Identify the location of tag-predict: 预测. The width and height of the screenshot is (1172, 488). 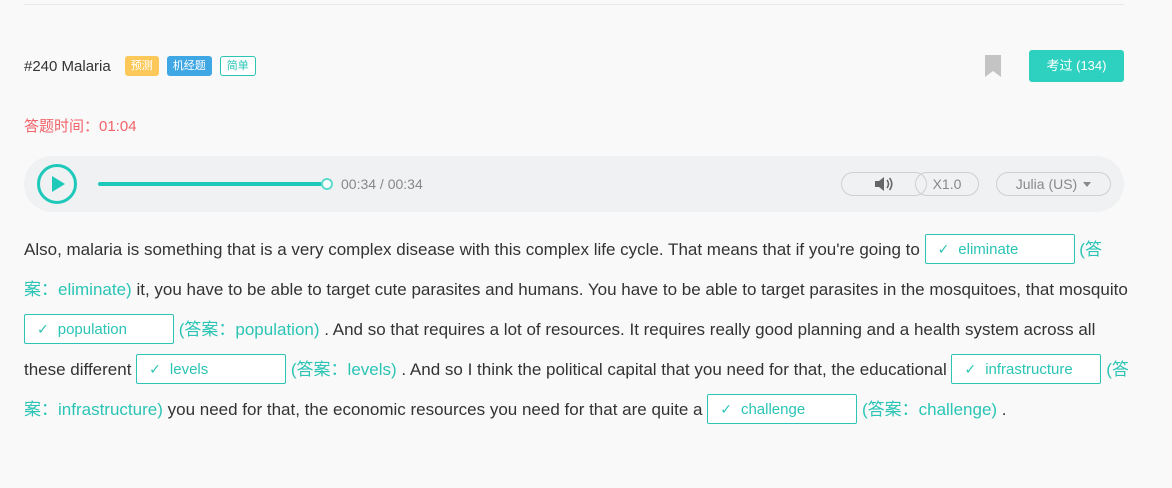
(141, 66).